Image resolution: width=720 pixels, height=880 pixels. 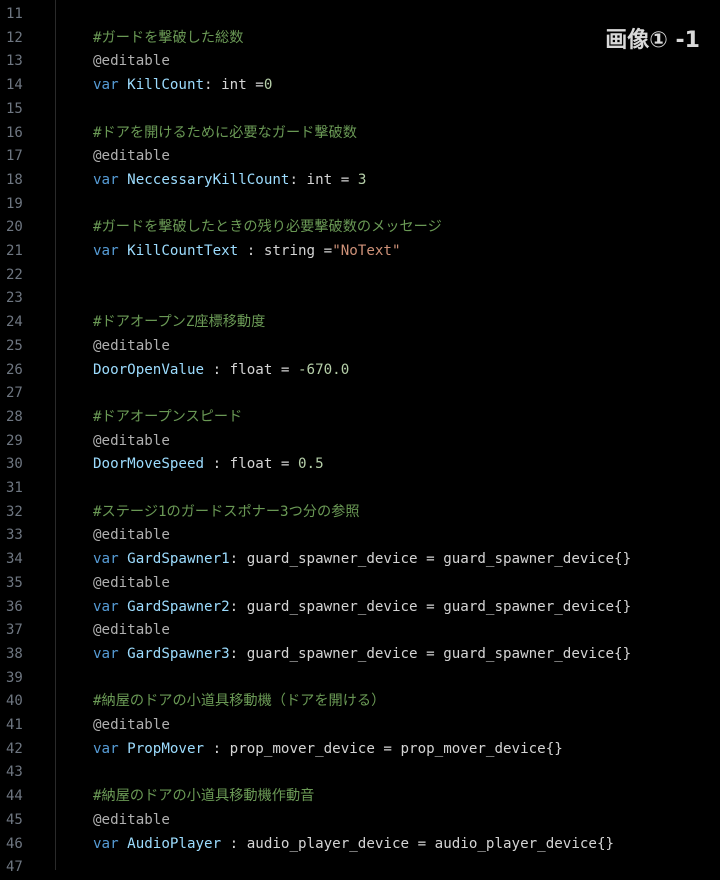 I want to click on code-line: 16 #ドアを開けるために必要なガード撃破数, so click(x=360, y=134).